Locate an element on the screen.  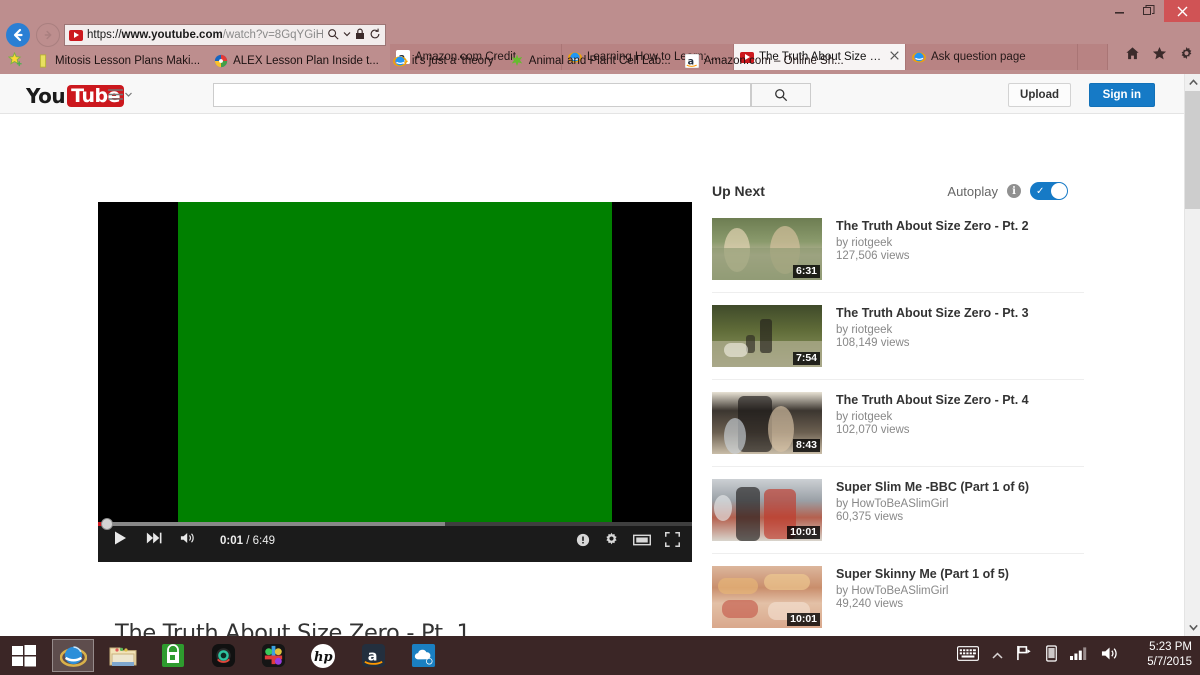
autoplay-label: Autoplay is located at coordinates (972, 191).